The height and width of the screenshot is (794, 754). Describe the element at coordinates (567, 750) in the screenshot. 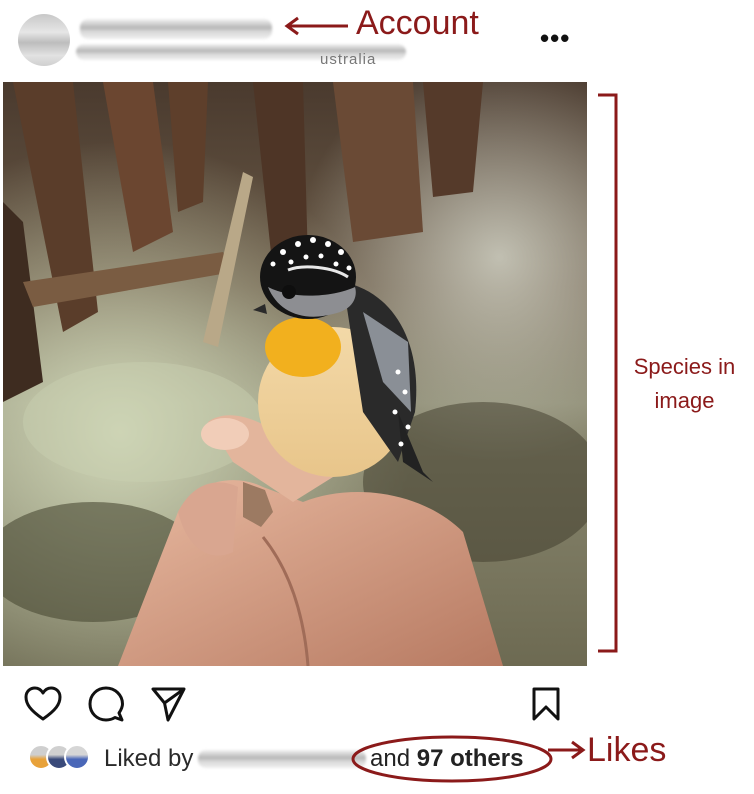

I see `annotation-arrow-likes-icon` at that location.